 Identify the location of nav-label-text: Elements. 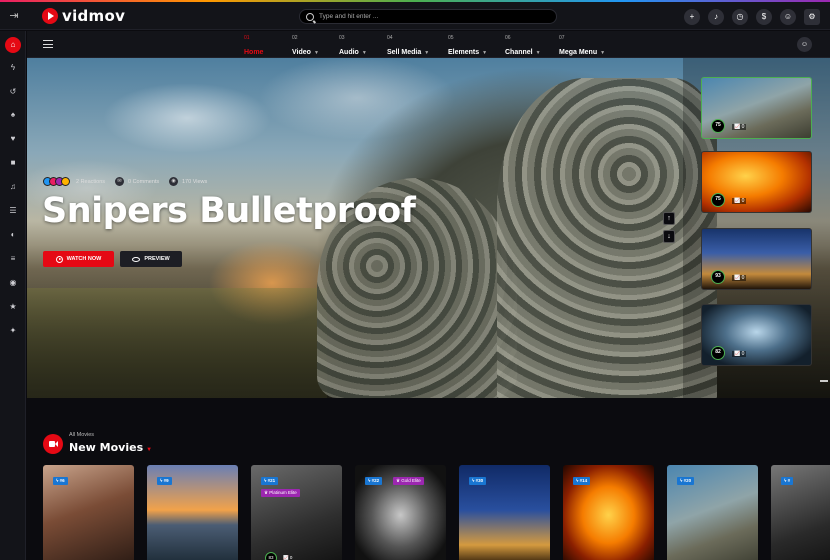
(464, 52).